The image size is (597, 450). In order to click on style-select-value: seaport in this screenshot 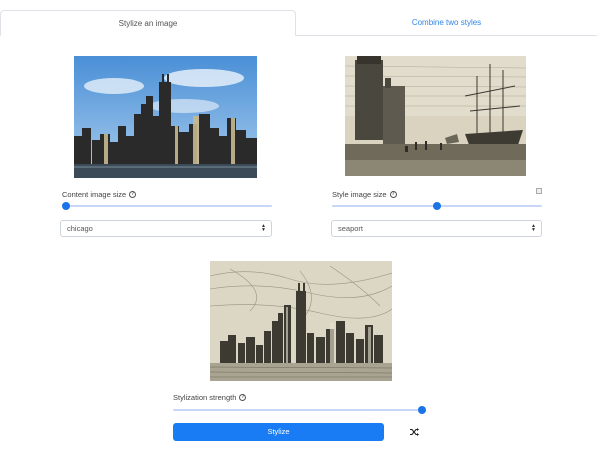, I will do `click(351, 228)`.